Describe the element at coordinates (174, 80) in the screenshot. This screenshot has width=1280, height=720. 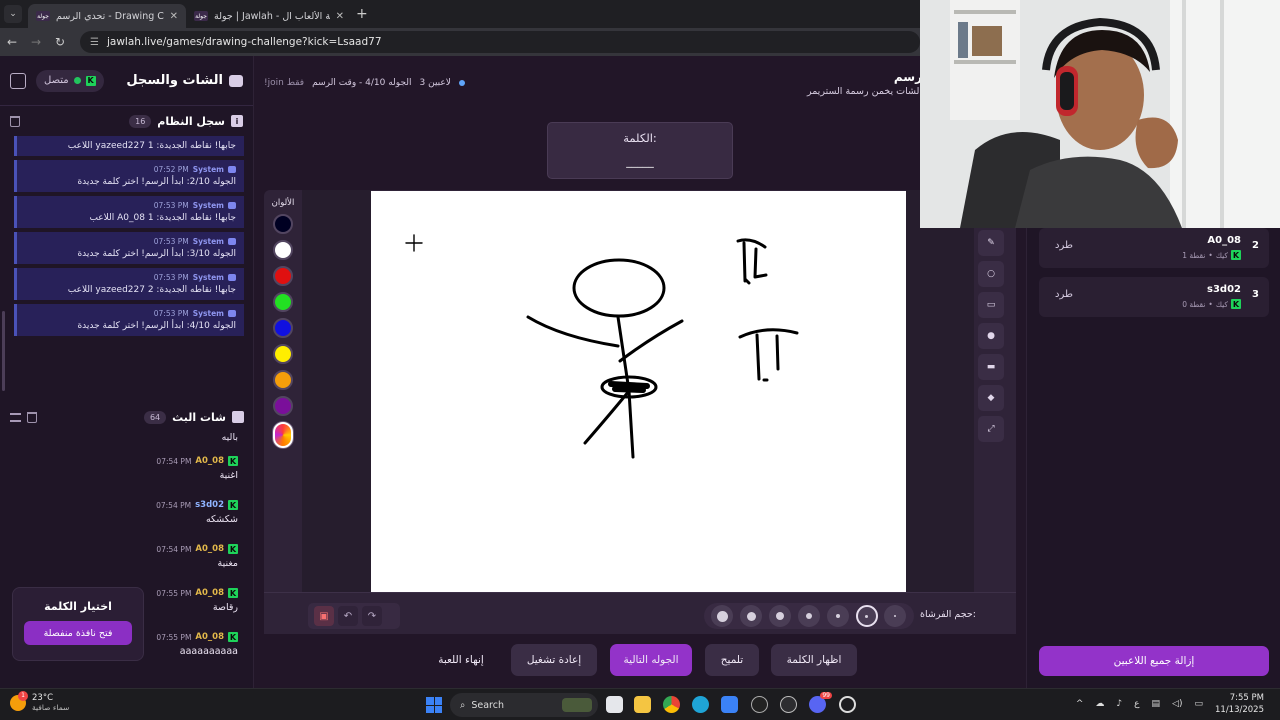
I see `panel-title-text: الشات والسجل` at that location.